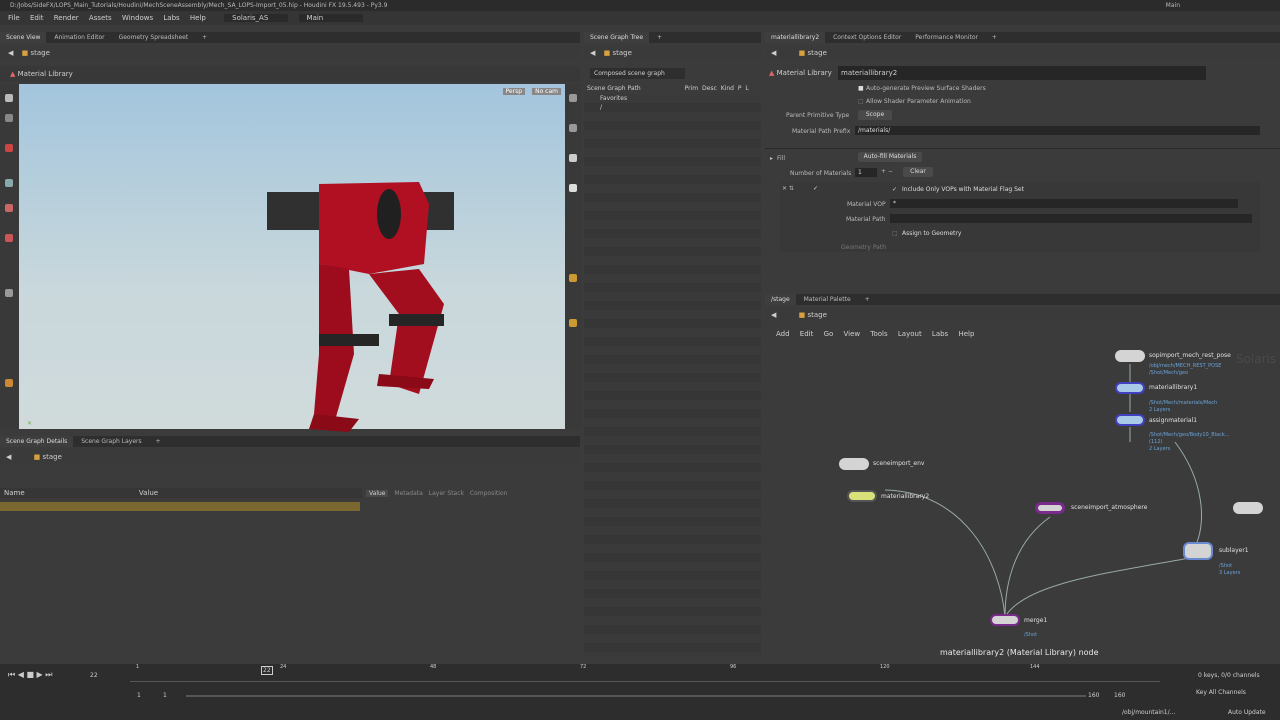 The width and height of the screenshot is (1280, 720). Describe the element at coordinates (918, 172) in the screenshot. I see `clear-button: Clear` at that location.